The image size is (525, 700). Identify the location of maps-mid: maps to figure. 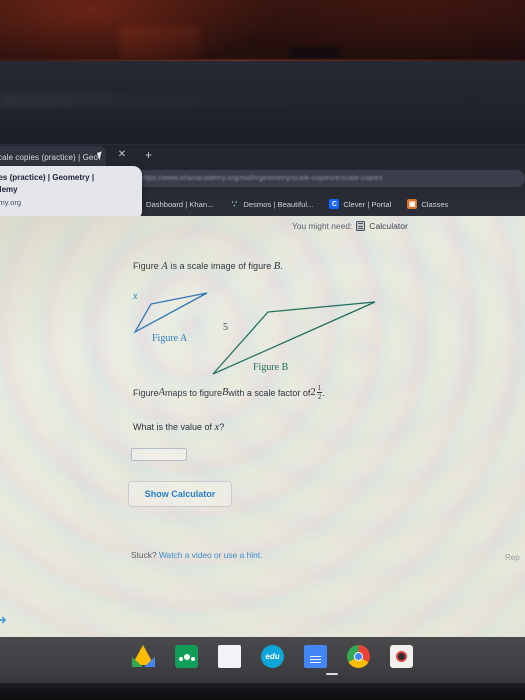
(193, 392).